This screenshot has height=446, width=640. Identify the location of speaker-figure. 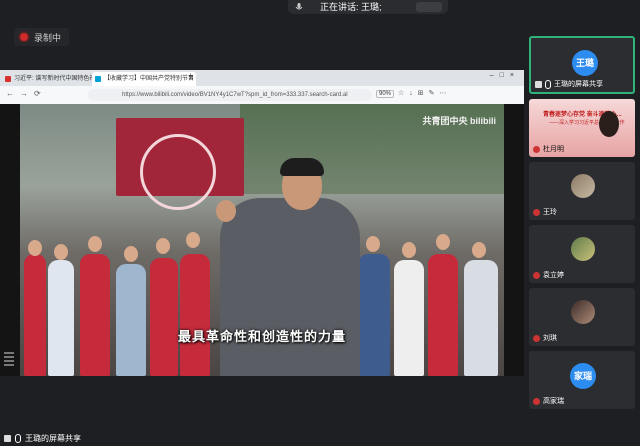
(290, 287).